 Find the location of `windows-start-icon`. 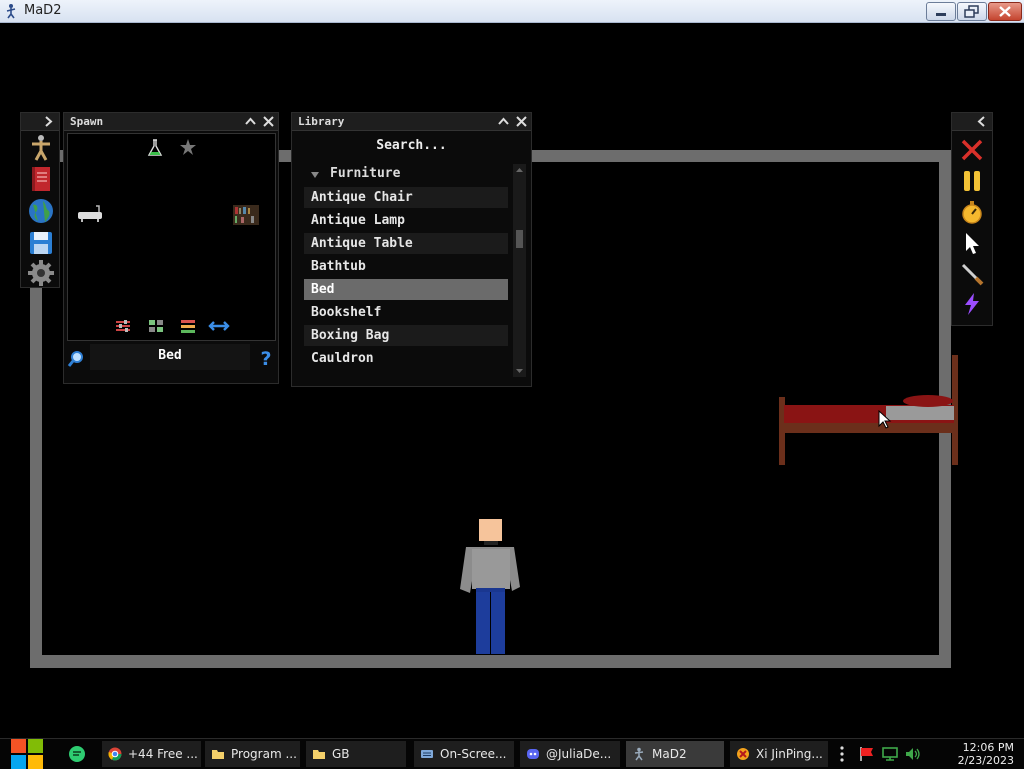

windows-start-icon is located at coordinates (27, 753).